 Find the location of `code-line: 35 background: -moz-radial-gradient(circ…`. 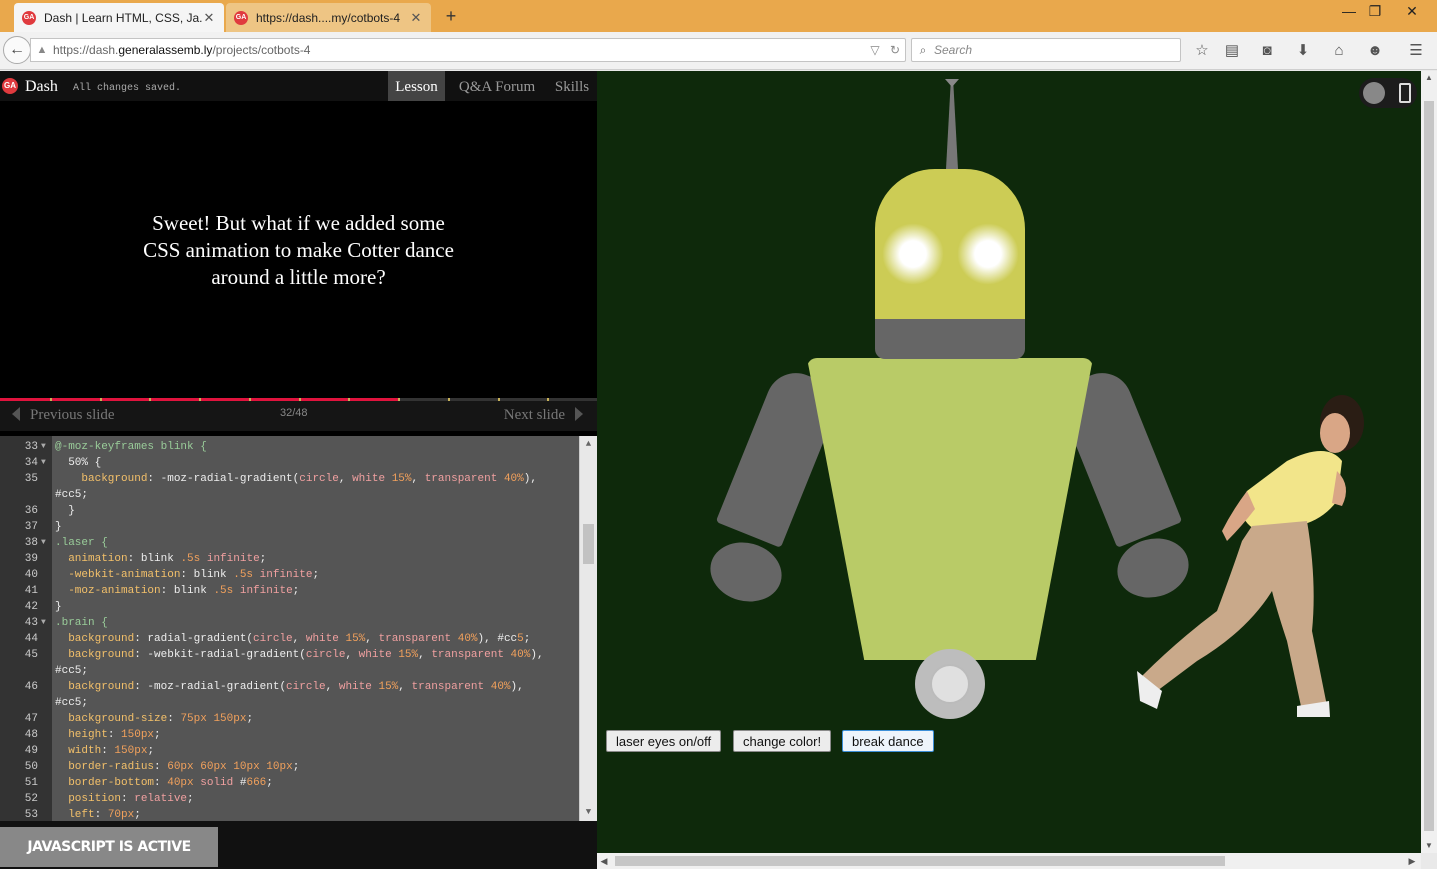

code-line: 35 background: -moz-radial-gradient(circ… is located at coordinates (289, 479).